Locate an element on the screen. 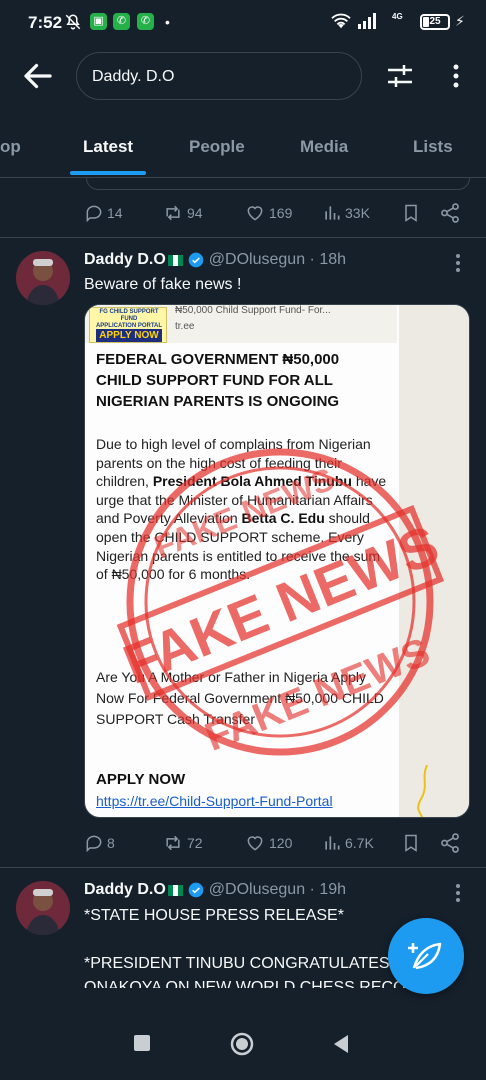  battery-level: 25 is located at coordinates (435, 21).